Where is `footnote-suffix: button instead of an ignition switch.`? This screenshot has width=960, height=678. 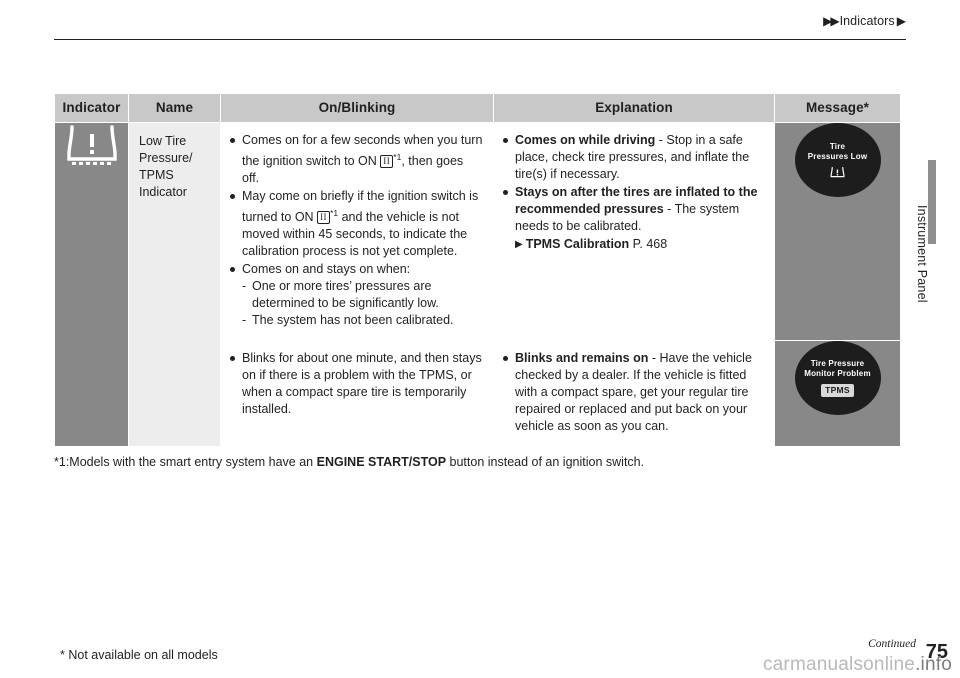
footnote-suffix: button instead of an ignition switch. is located at coordinates (545, 462).